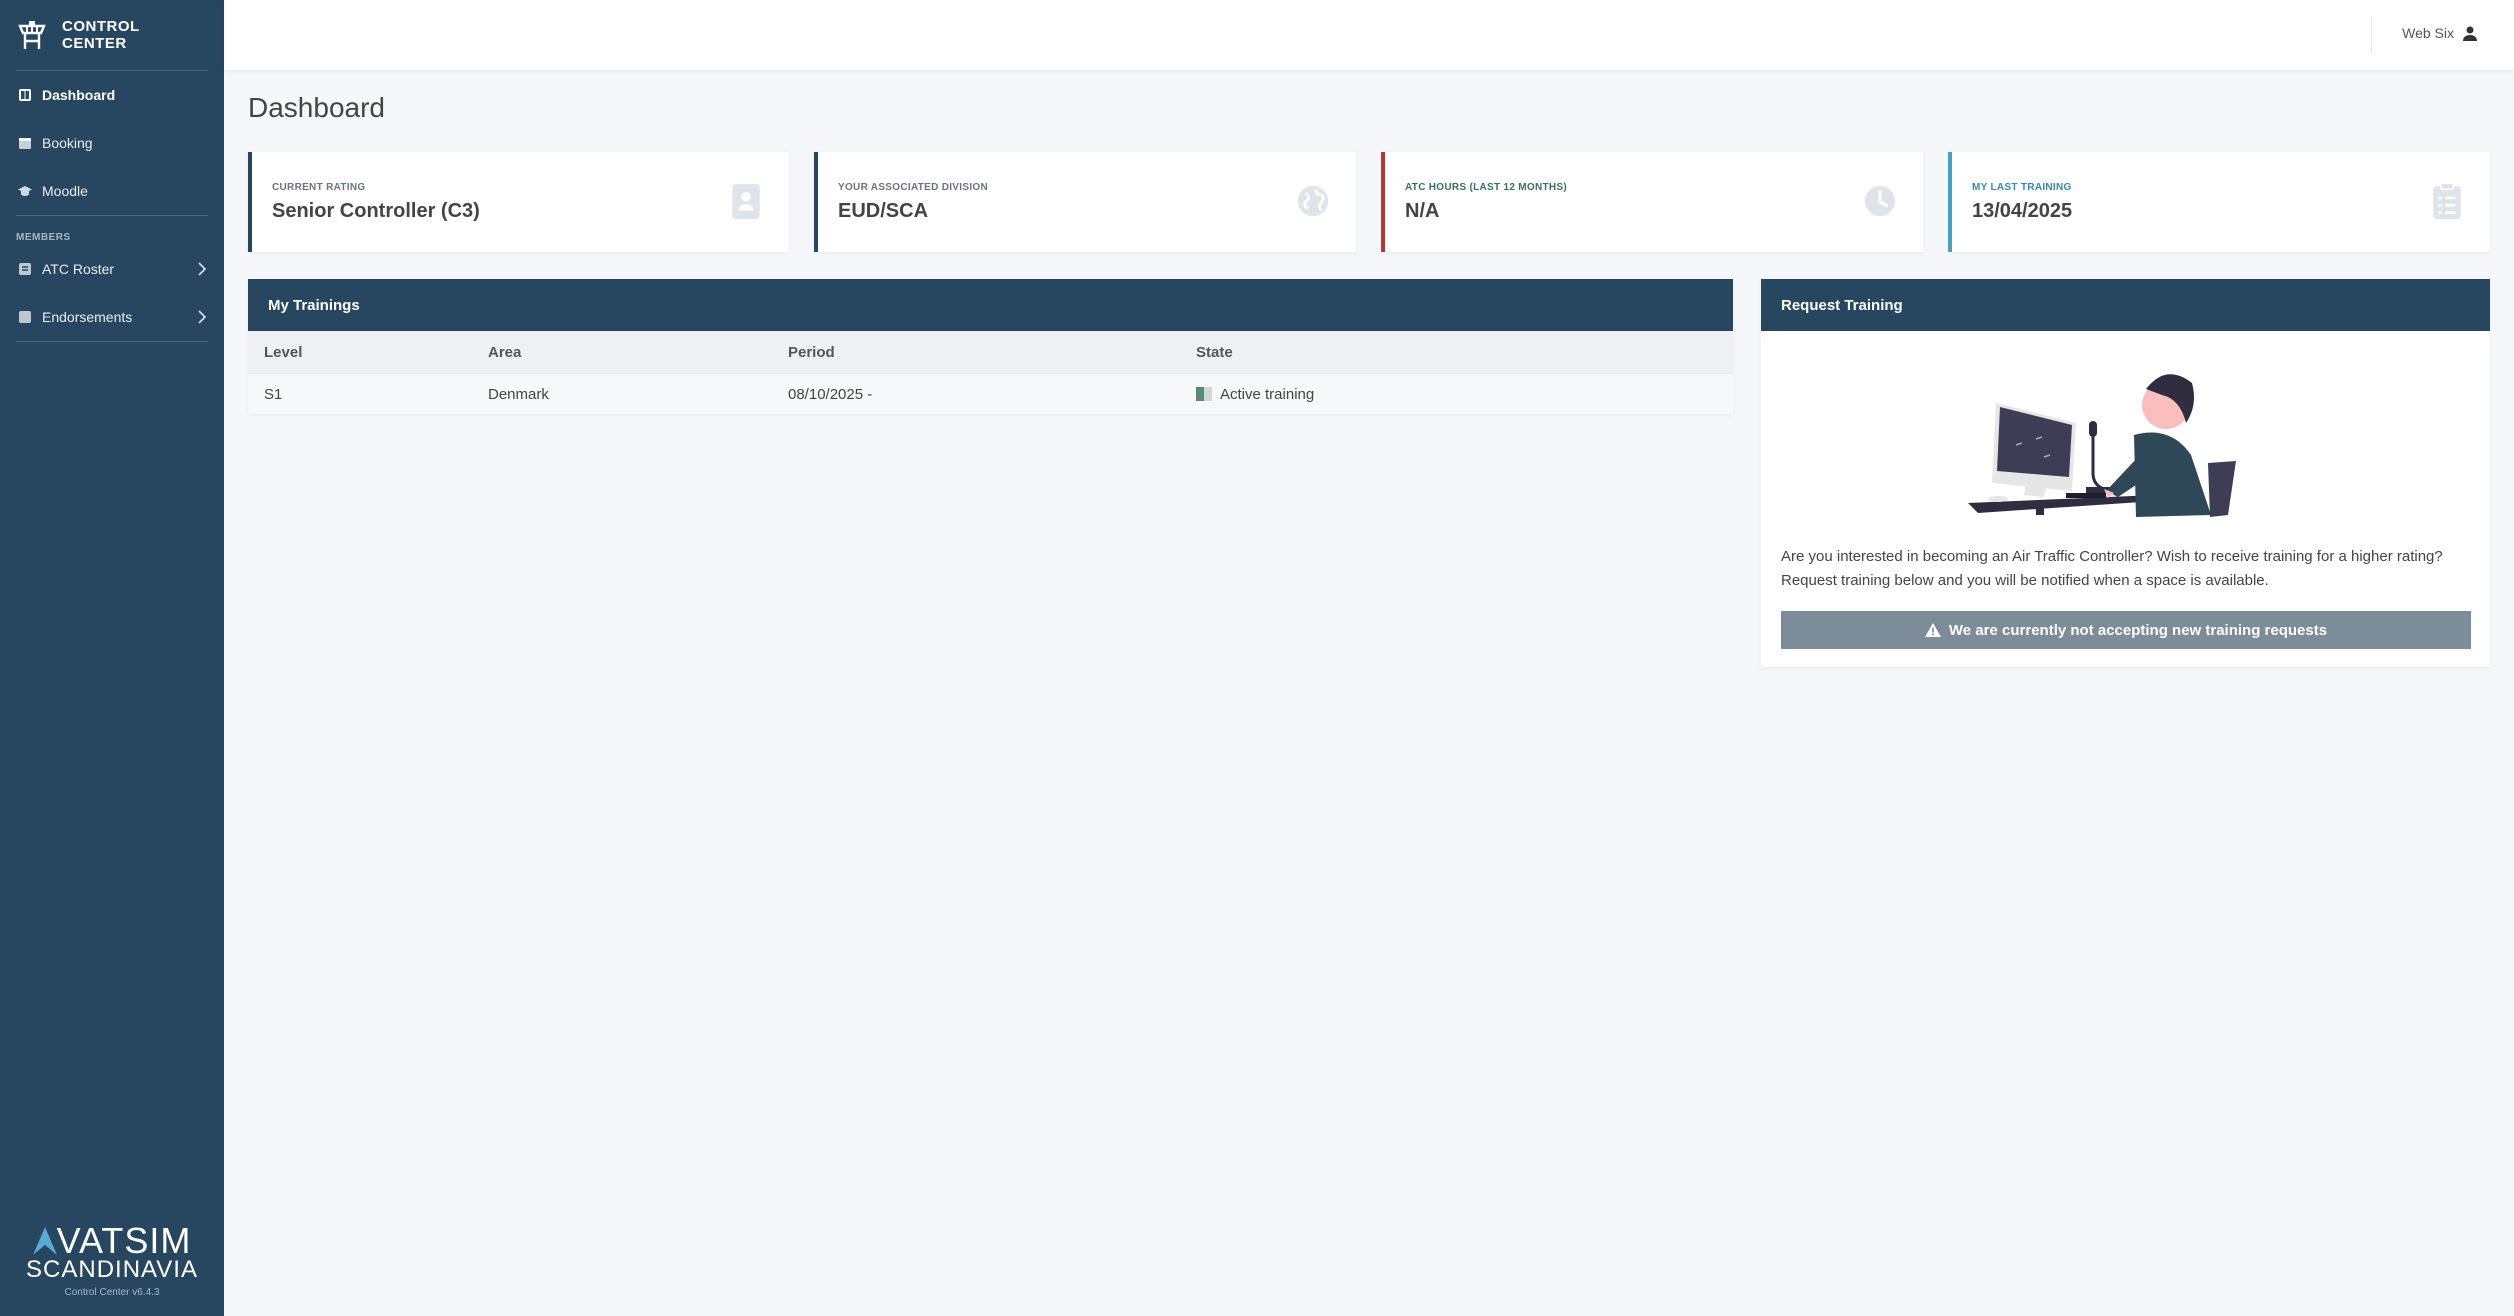  Describe the element at coordinates (622, 393) in the screenshot. I see `cell-area: Denmark` at that location.